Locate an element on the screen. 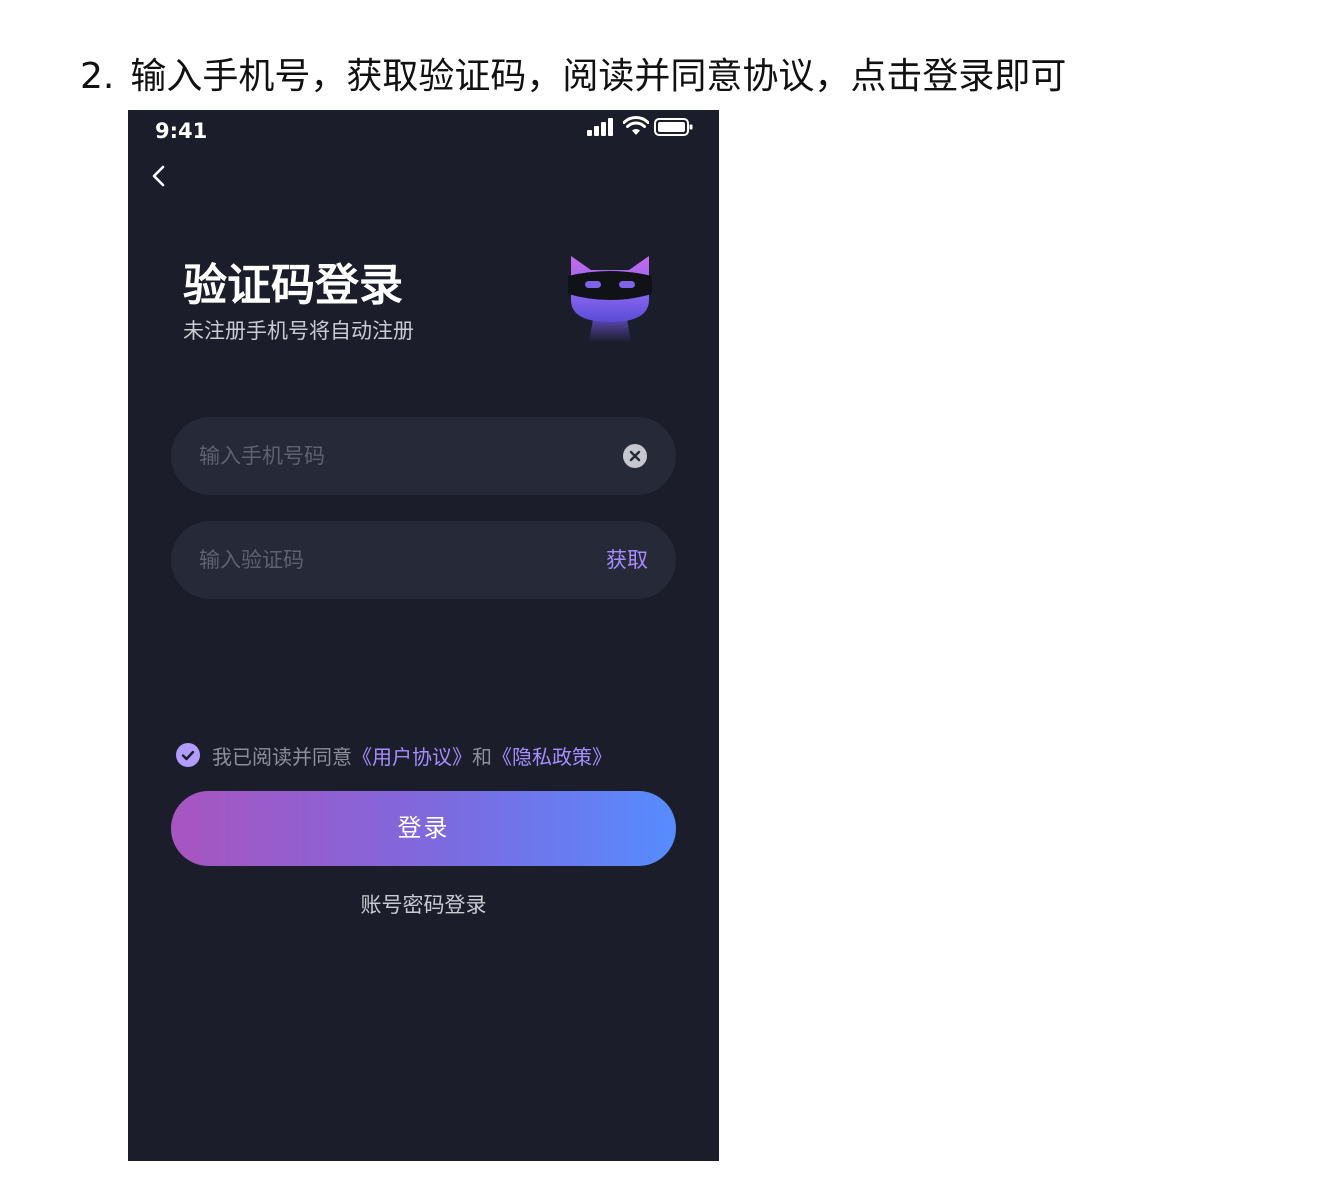 This screenshot has height=1200, width=1337. phone-input is located at coordinates (389, 456).